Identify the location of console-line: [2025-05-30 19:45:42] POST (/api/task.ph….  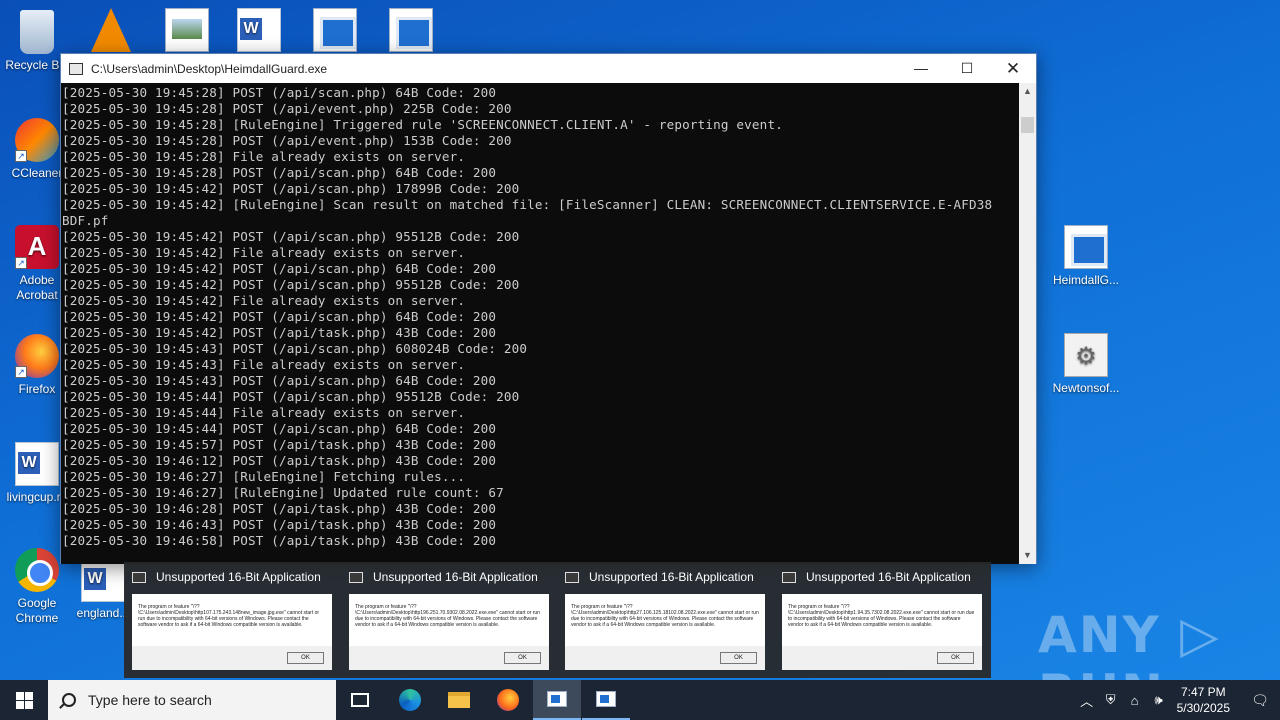
(279, 332).